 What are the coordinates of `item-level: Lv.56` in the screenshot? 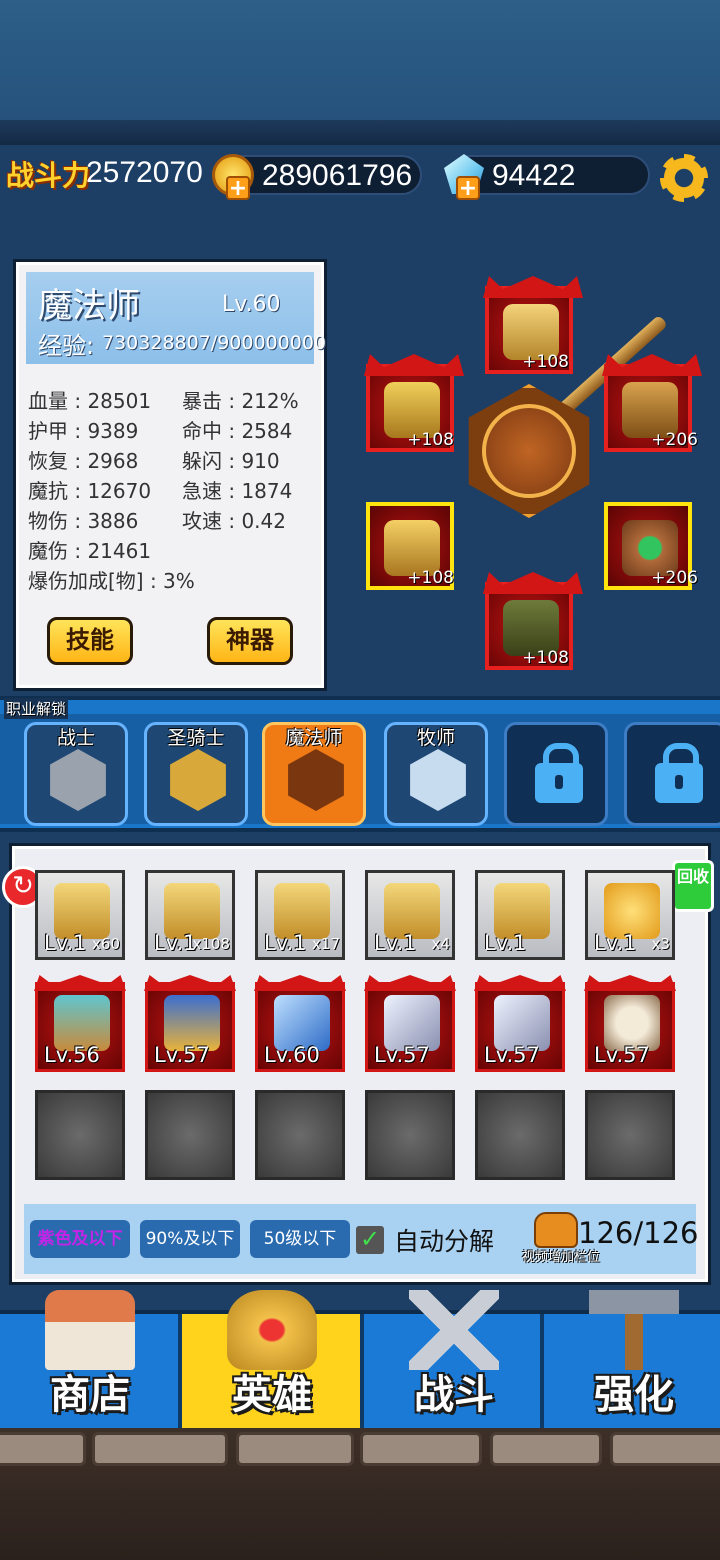 It's located at (72, 1055).